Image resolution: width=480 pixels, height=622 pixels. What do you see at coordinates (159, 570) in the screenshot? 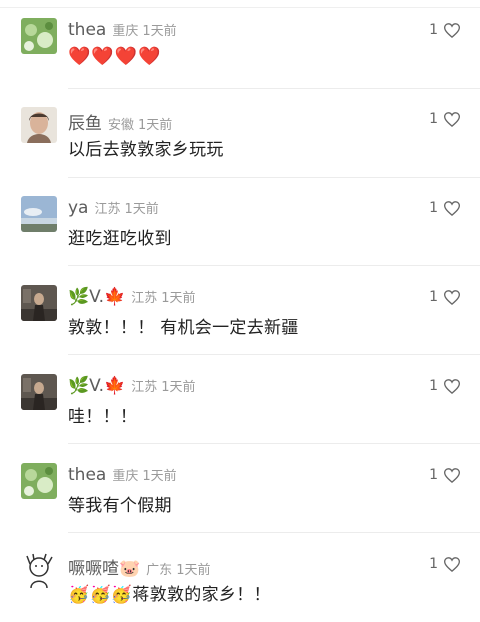
I see `location: 广东` at bounding box center [159, 570].